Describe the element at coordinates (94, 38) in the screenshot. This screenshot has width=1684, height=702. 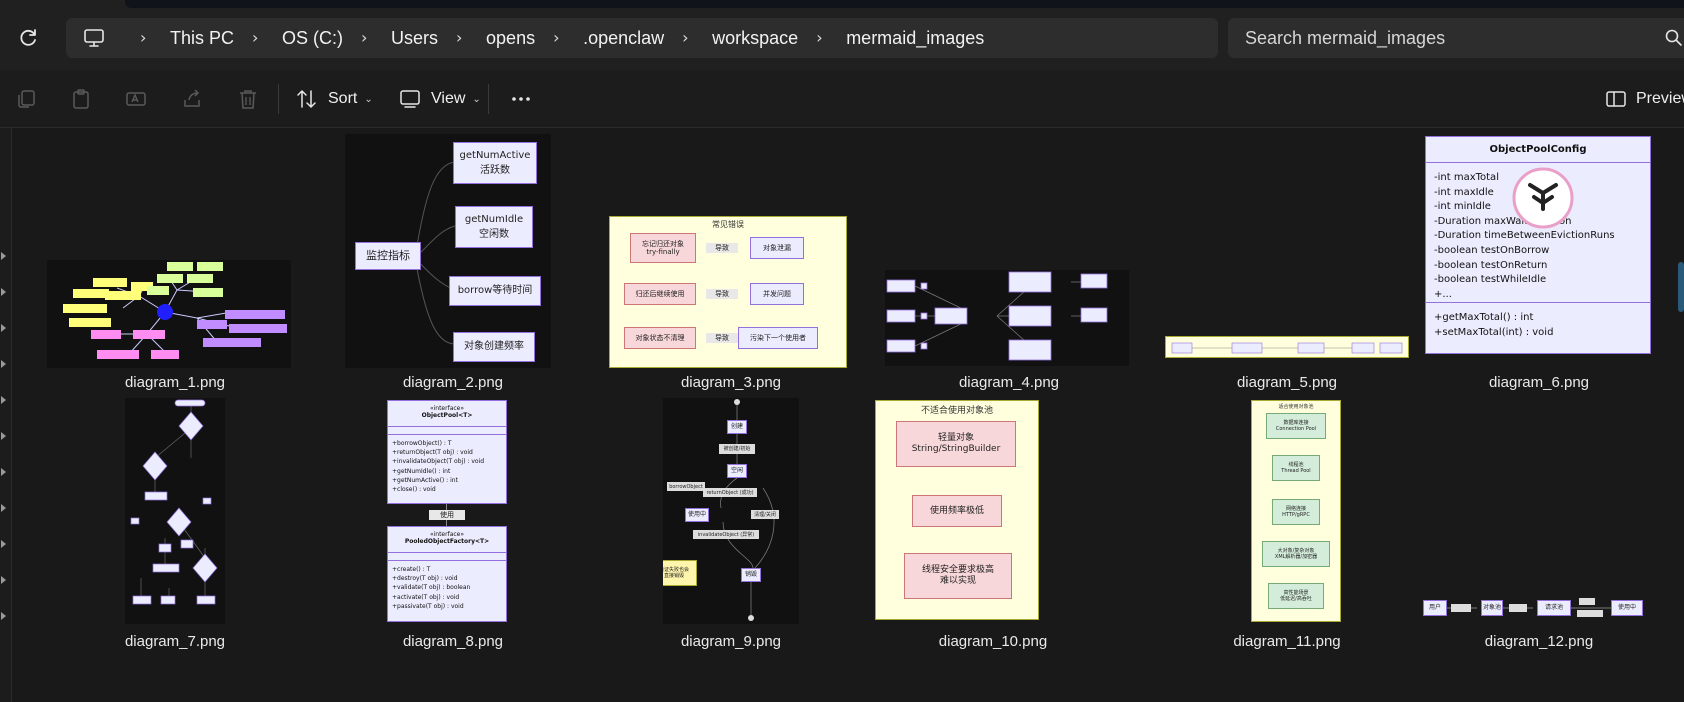
I see `computer-icon` at that location.